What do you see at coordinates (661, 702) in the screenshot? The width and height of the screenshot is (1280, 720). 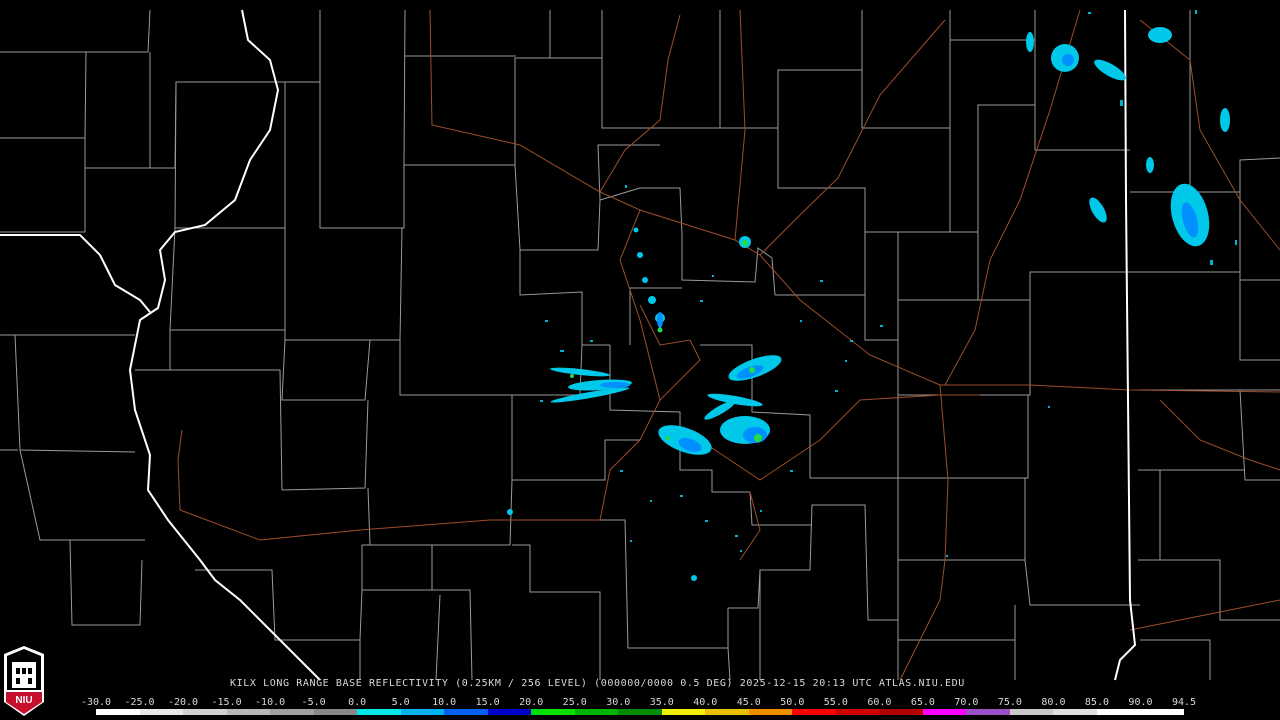 I see `colorbar-tick-label: 35.0` at bounding box center [661, 702].